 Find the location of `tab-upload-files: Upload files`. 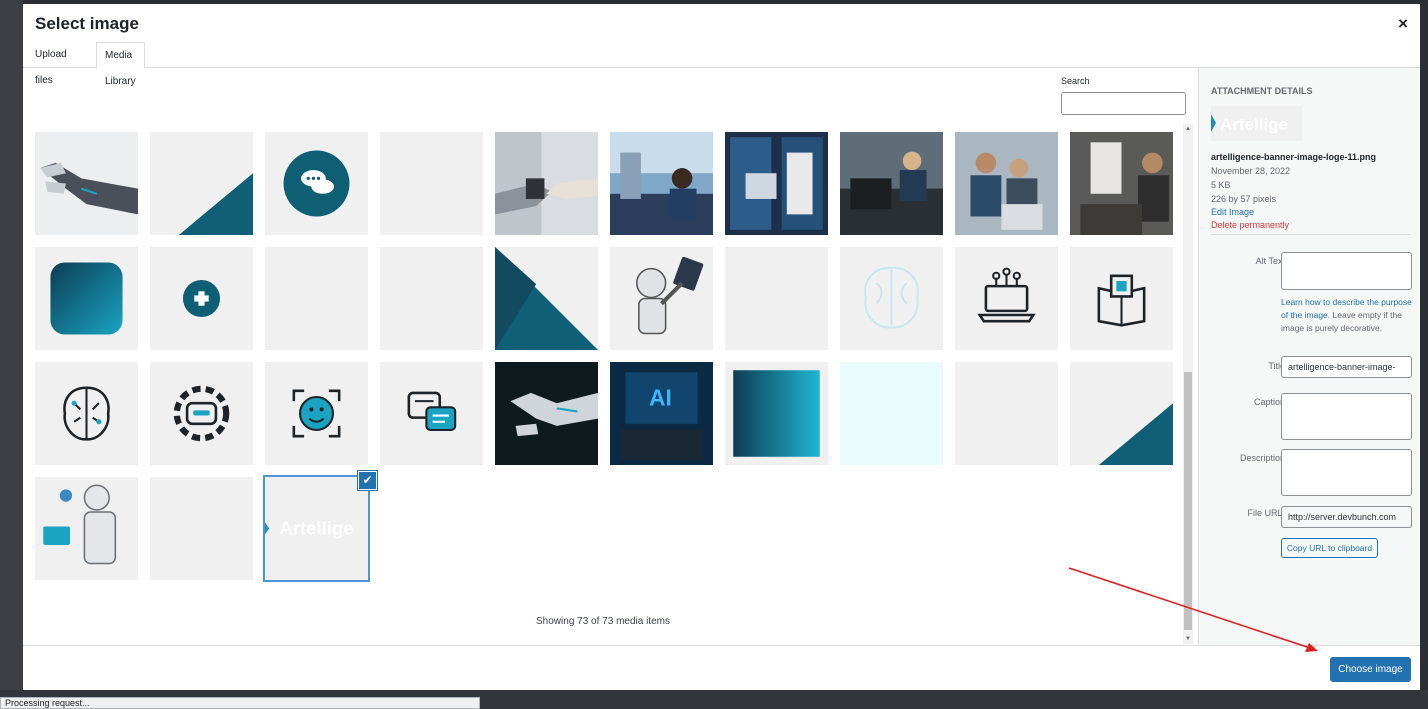

tab-upload-files: Upload files is located at coordinates (51, 64).